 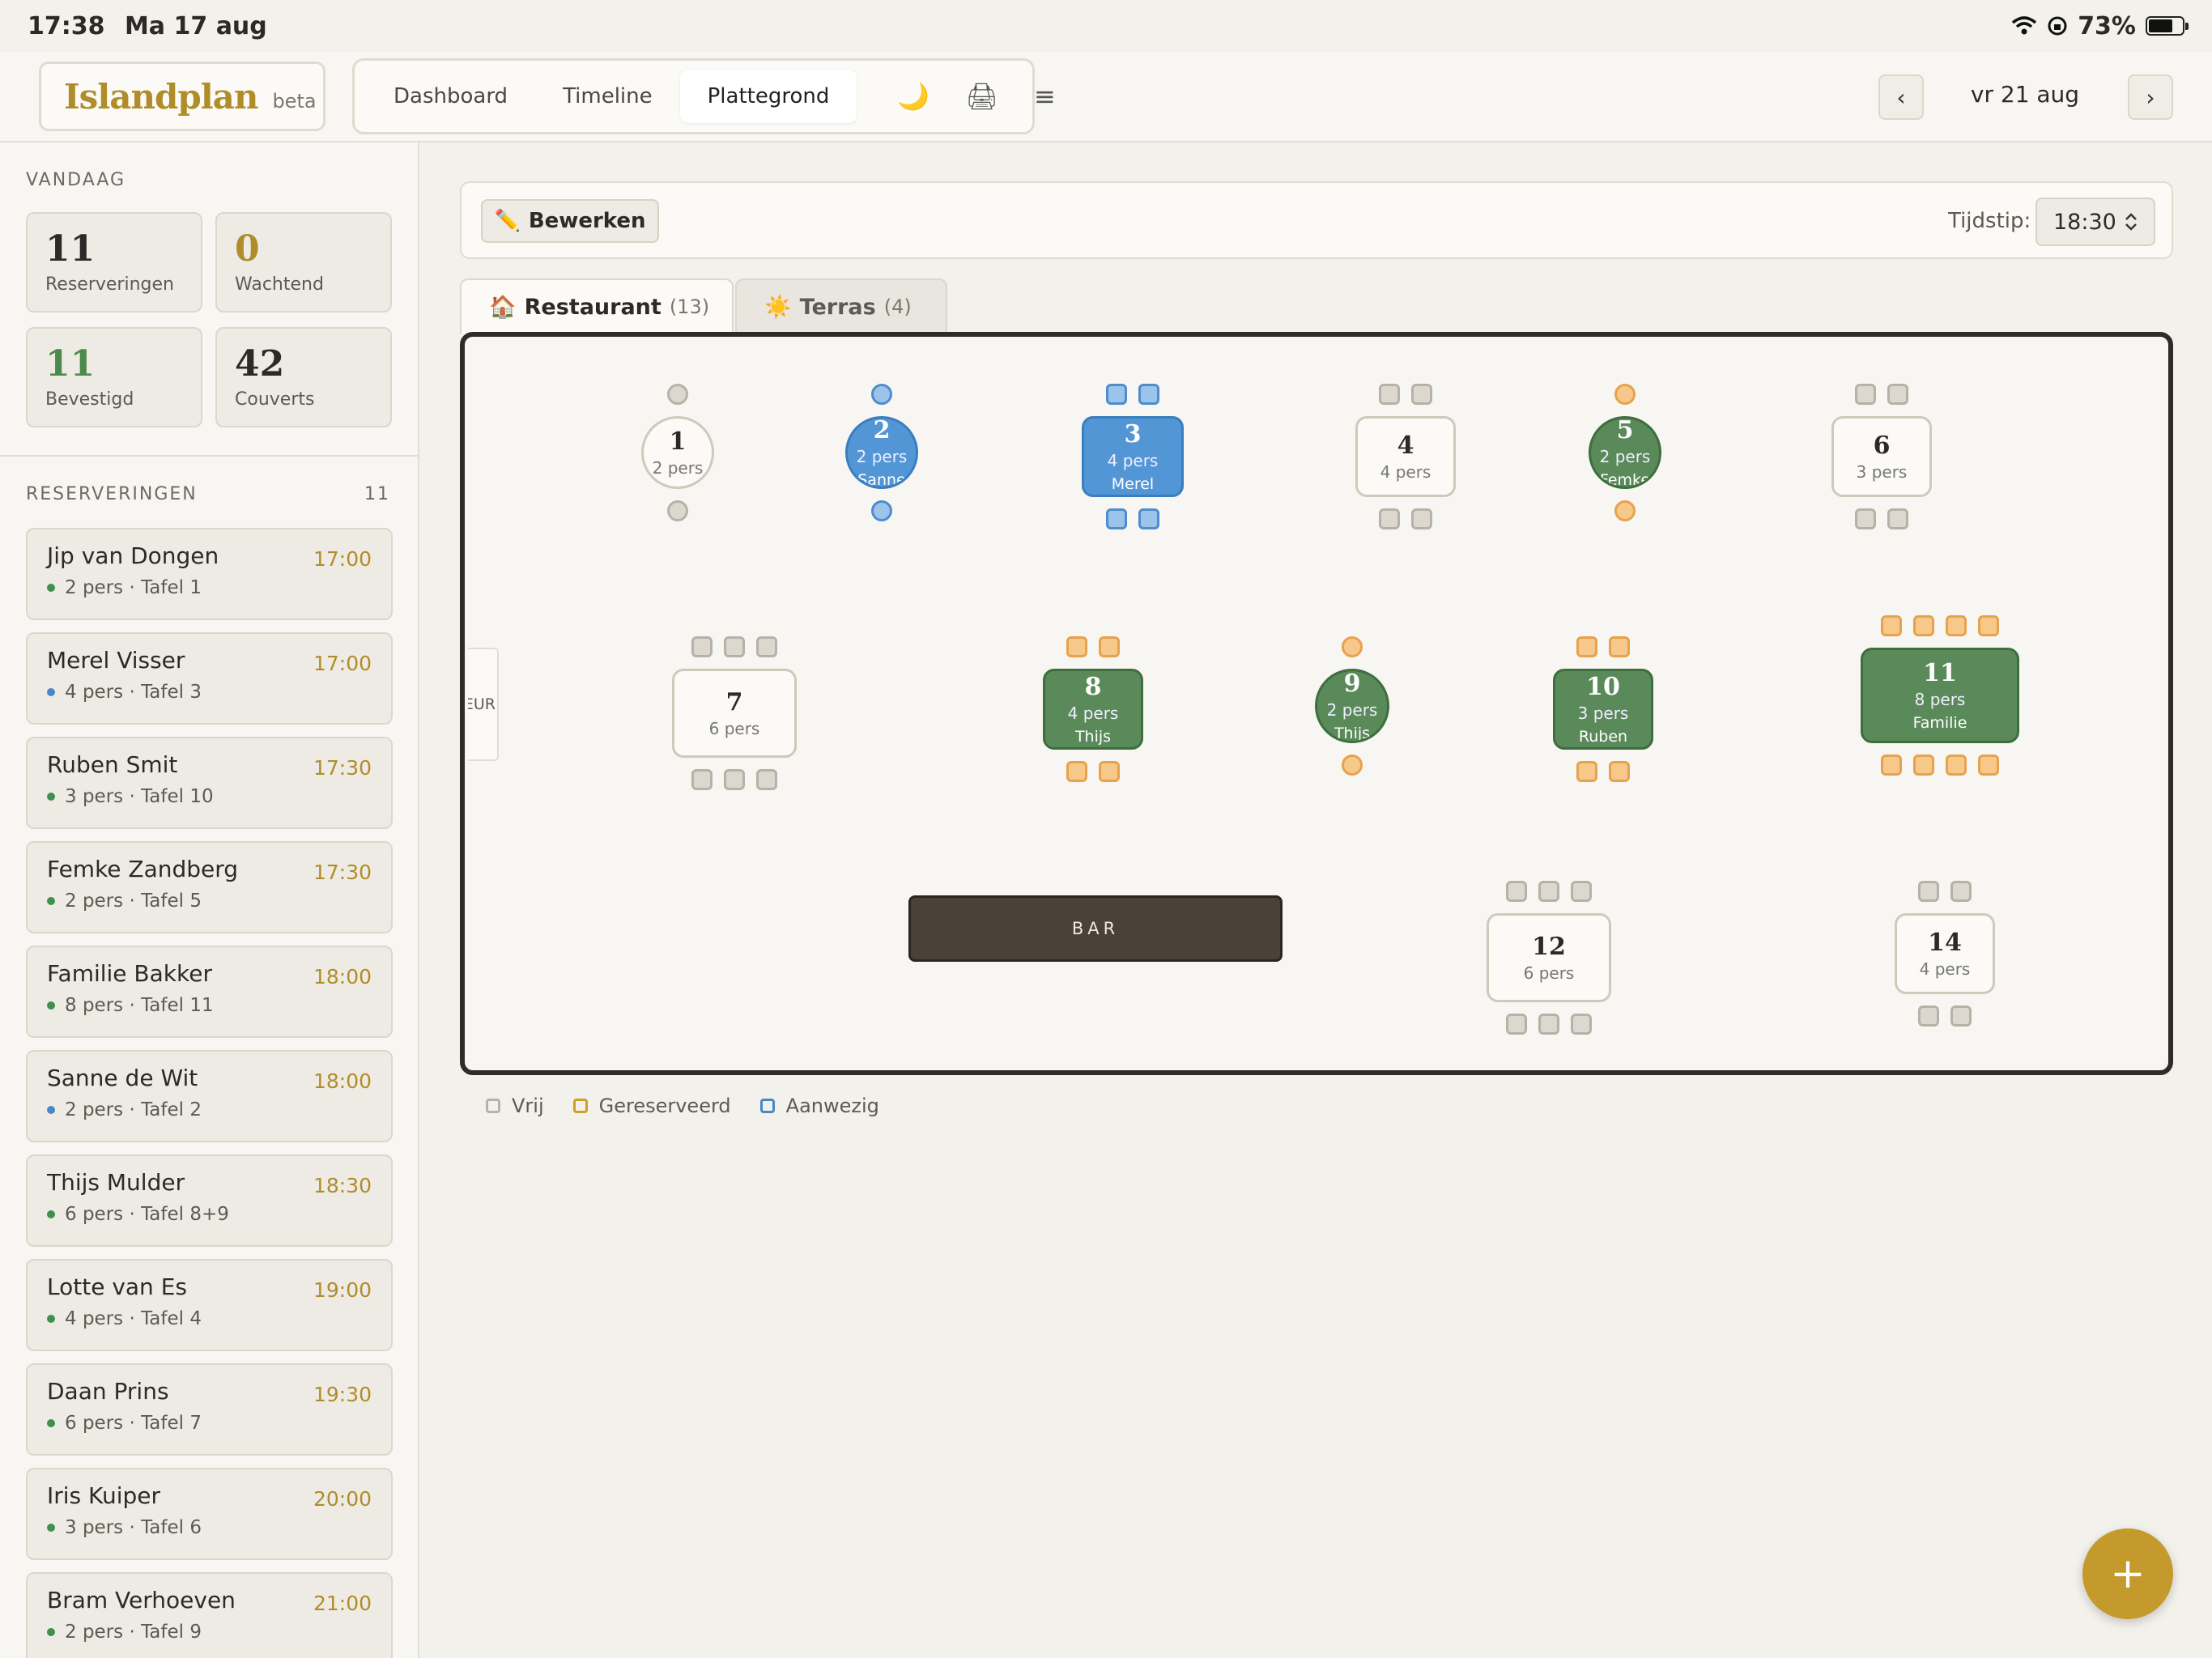 What do you see at coordinates (898, 306) in the screenshot?
I see `tab-terras-count: (4)` at bounding box center [898, 306].